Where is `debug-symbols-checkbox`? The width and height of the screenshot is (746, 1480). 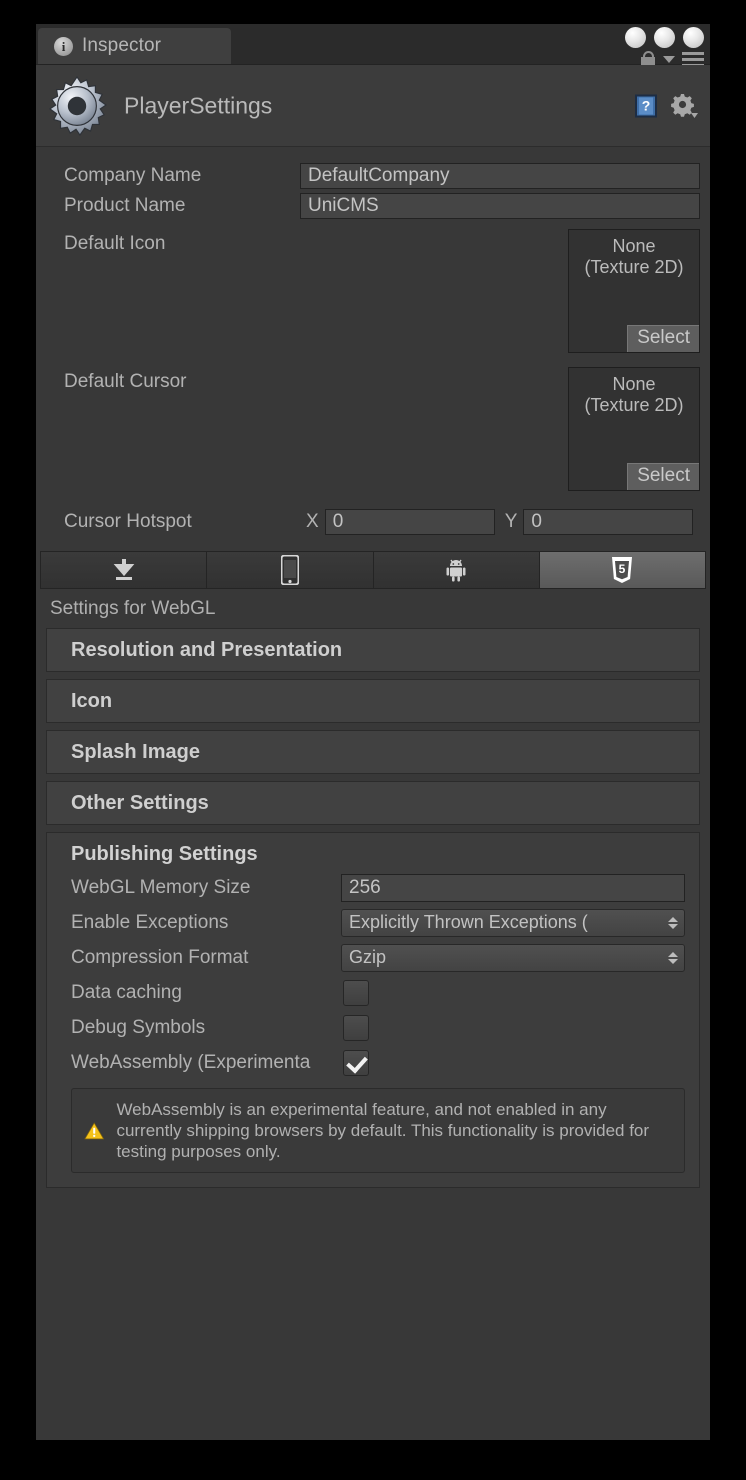 debug-symbols-checkbox is located at coordinates (356, 1027).